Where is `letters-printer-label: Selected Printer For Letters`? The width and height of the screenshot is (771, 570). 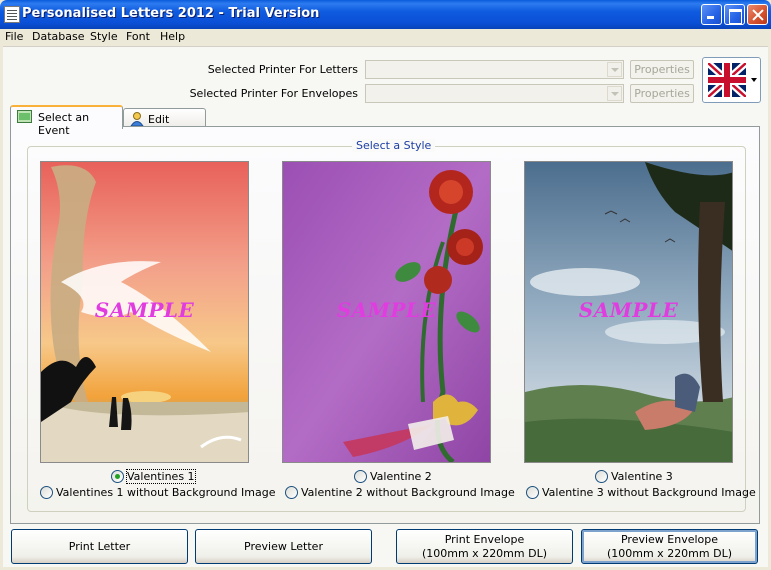 letters-printer-label: Selected Printer For Letters is located at coordinates (282, 69).